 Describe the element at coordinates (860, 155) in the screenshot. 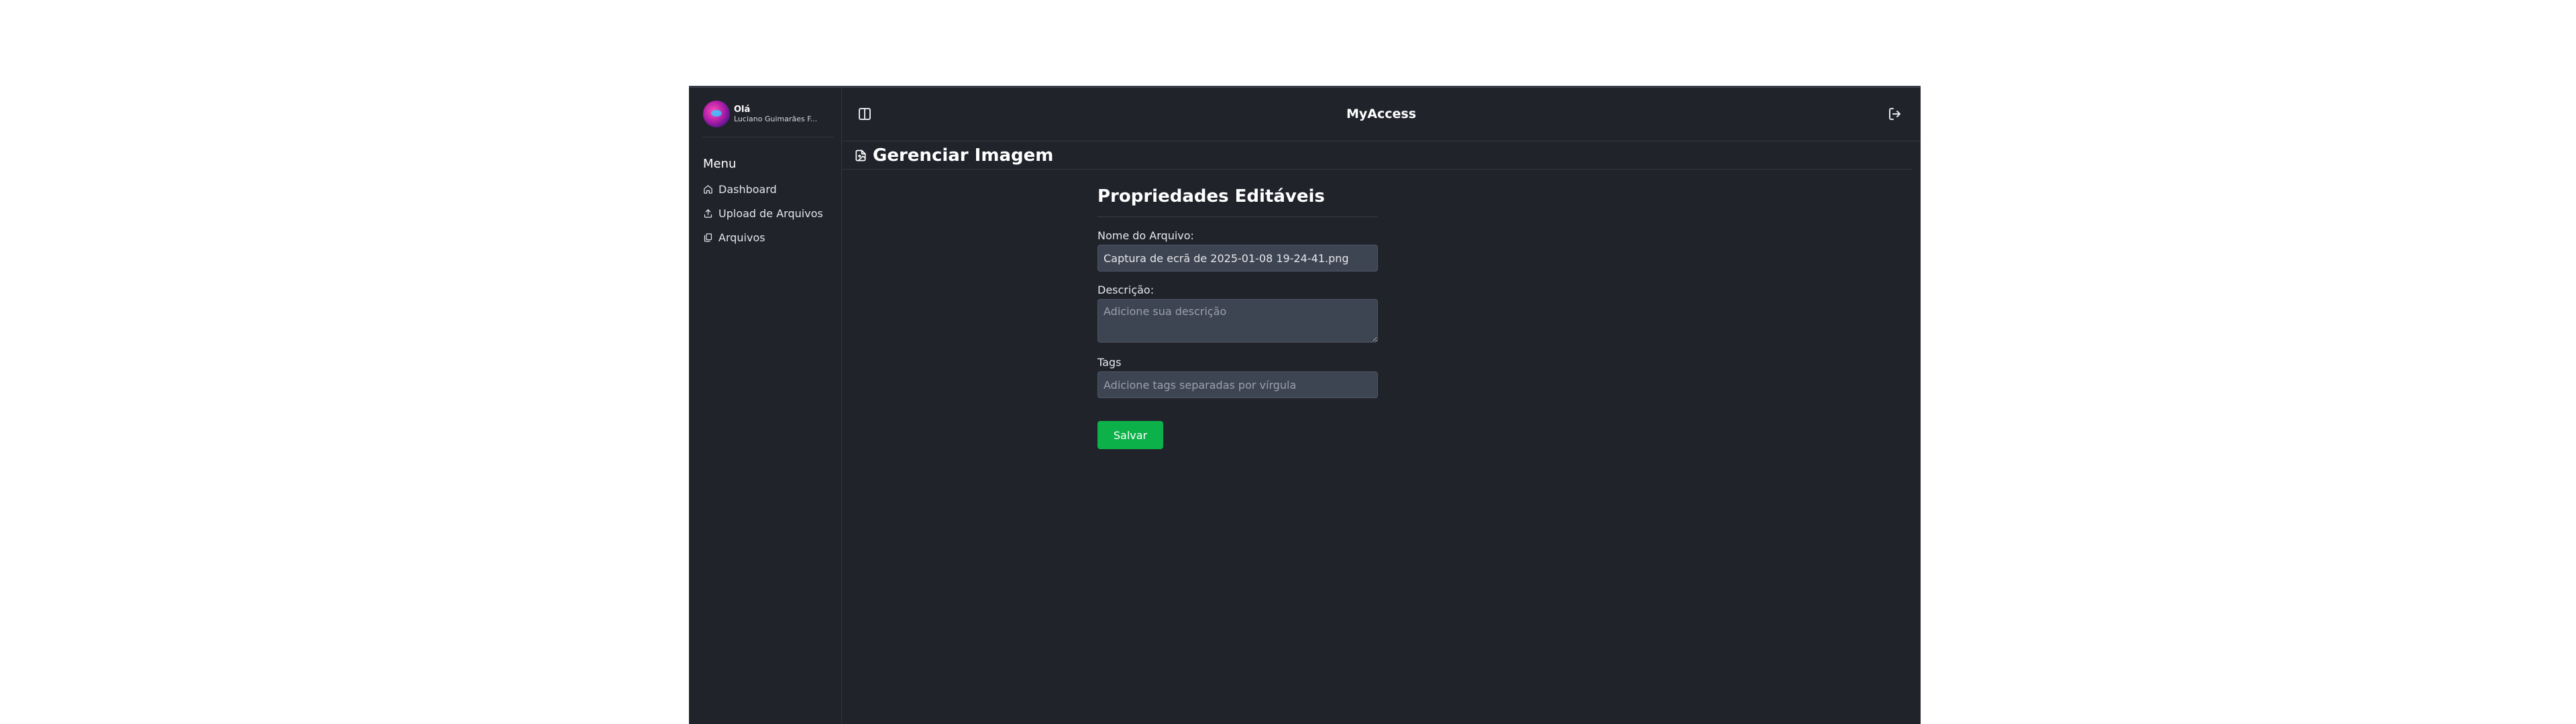

I see `image-file-icon` at that location.